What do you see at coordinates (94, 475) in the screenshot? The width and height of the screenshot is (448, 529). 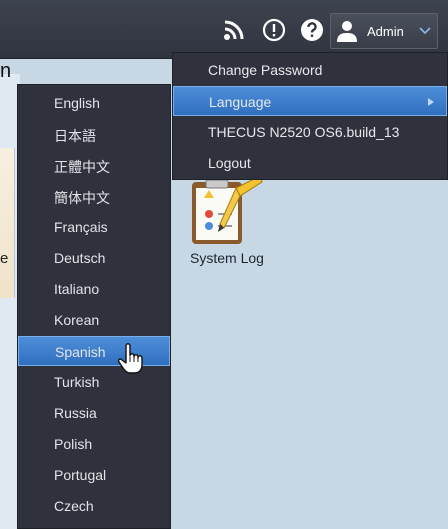 I see `language-item-portuguese: Portugal` at bounding box center [94, 475].